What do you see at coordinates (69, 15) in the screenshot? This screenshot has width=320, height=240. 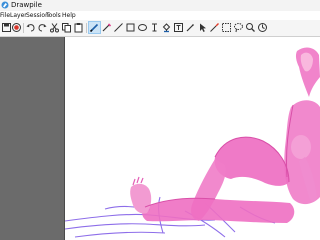 I see `menu-help: Help` at bounding box center [69, 15].